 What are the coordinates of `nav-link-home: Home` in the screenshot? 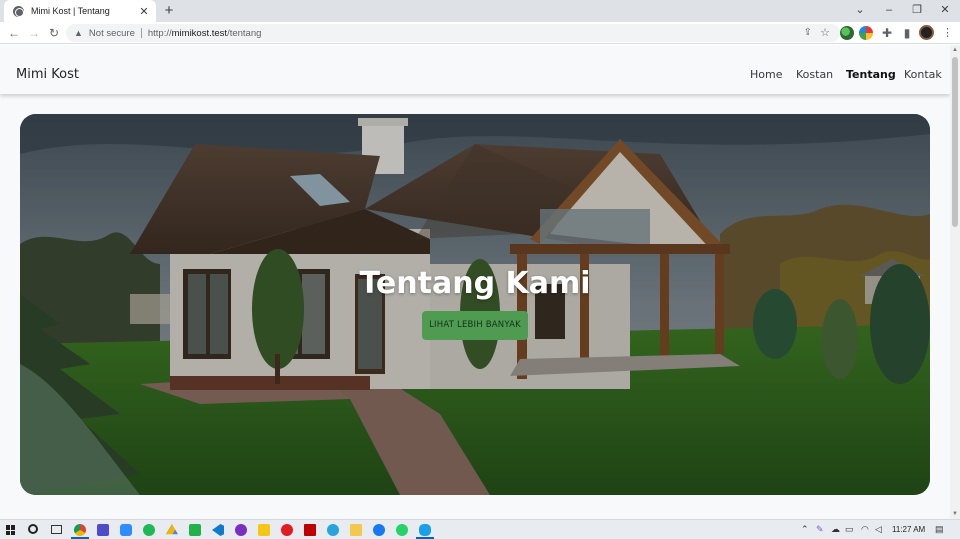 It's located at (766, 74).